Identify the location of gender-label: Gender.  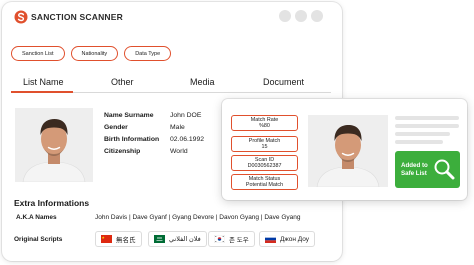
(116, 127).